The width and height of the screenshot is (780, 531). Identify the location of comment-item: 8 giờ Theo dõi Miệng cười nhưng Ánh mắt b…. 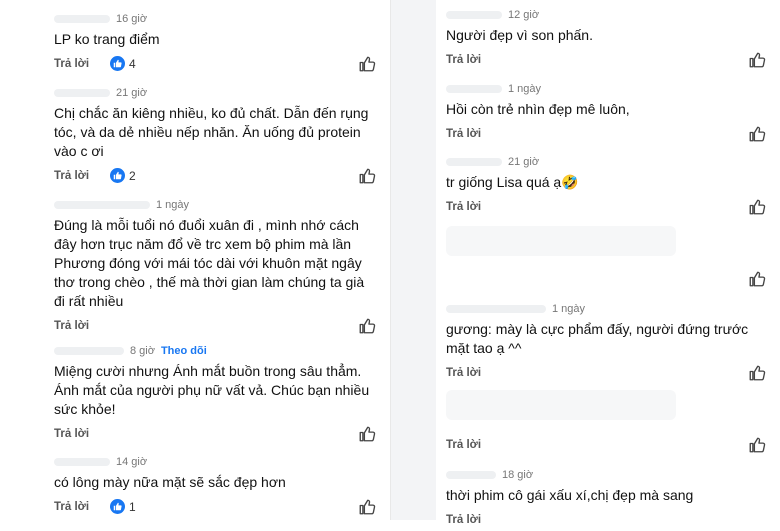
(215, 394).